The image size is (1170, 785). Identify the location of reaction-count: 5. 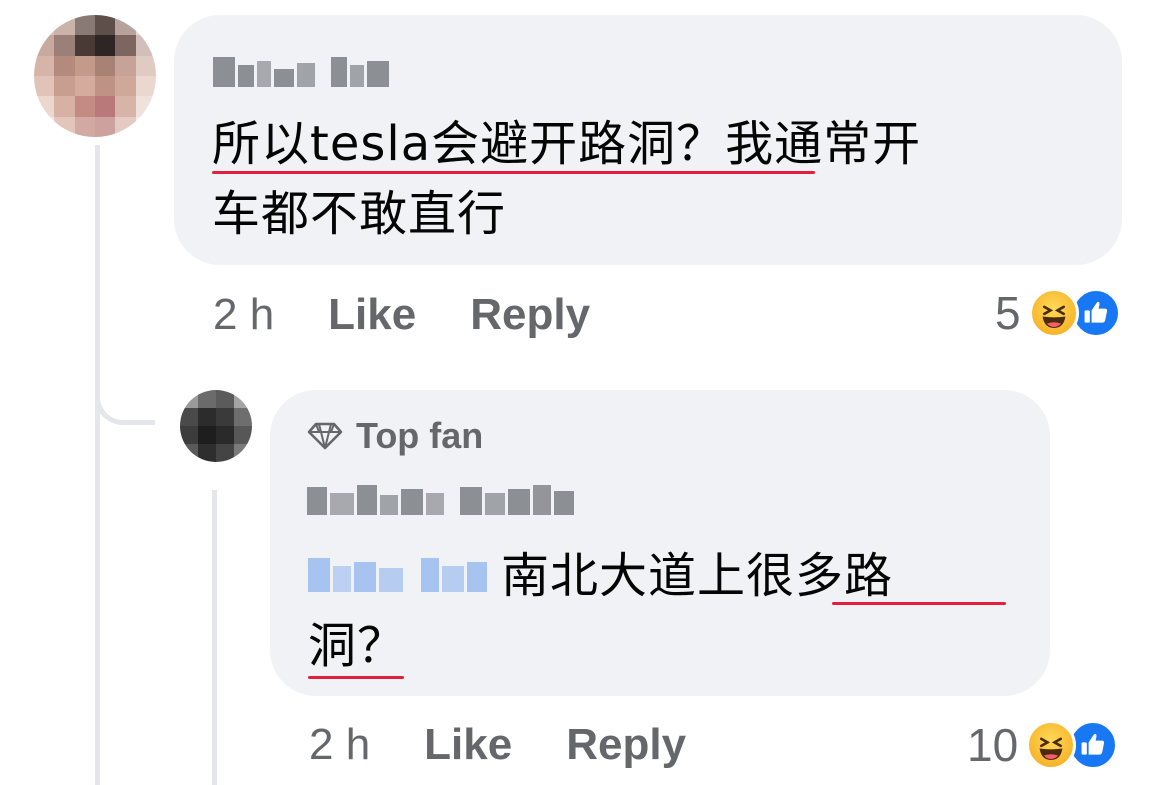
(1008, 313).